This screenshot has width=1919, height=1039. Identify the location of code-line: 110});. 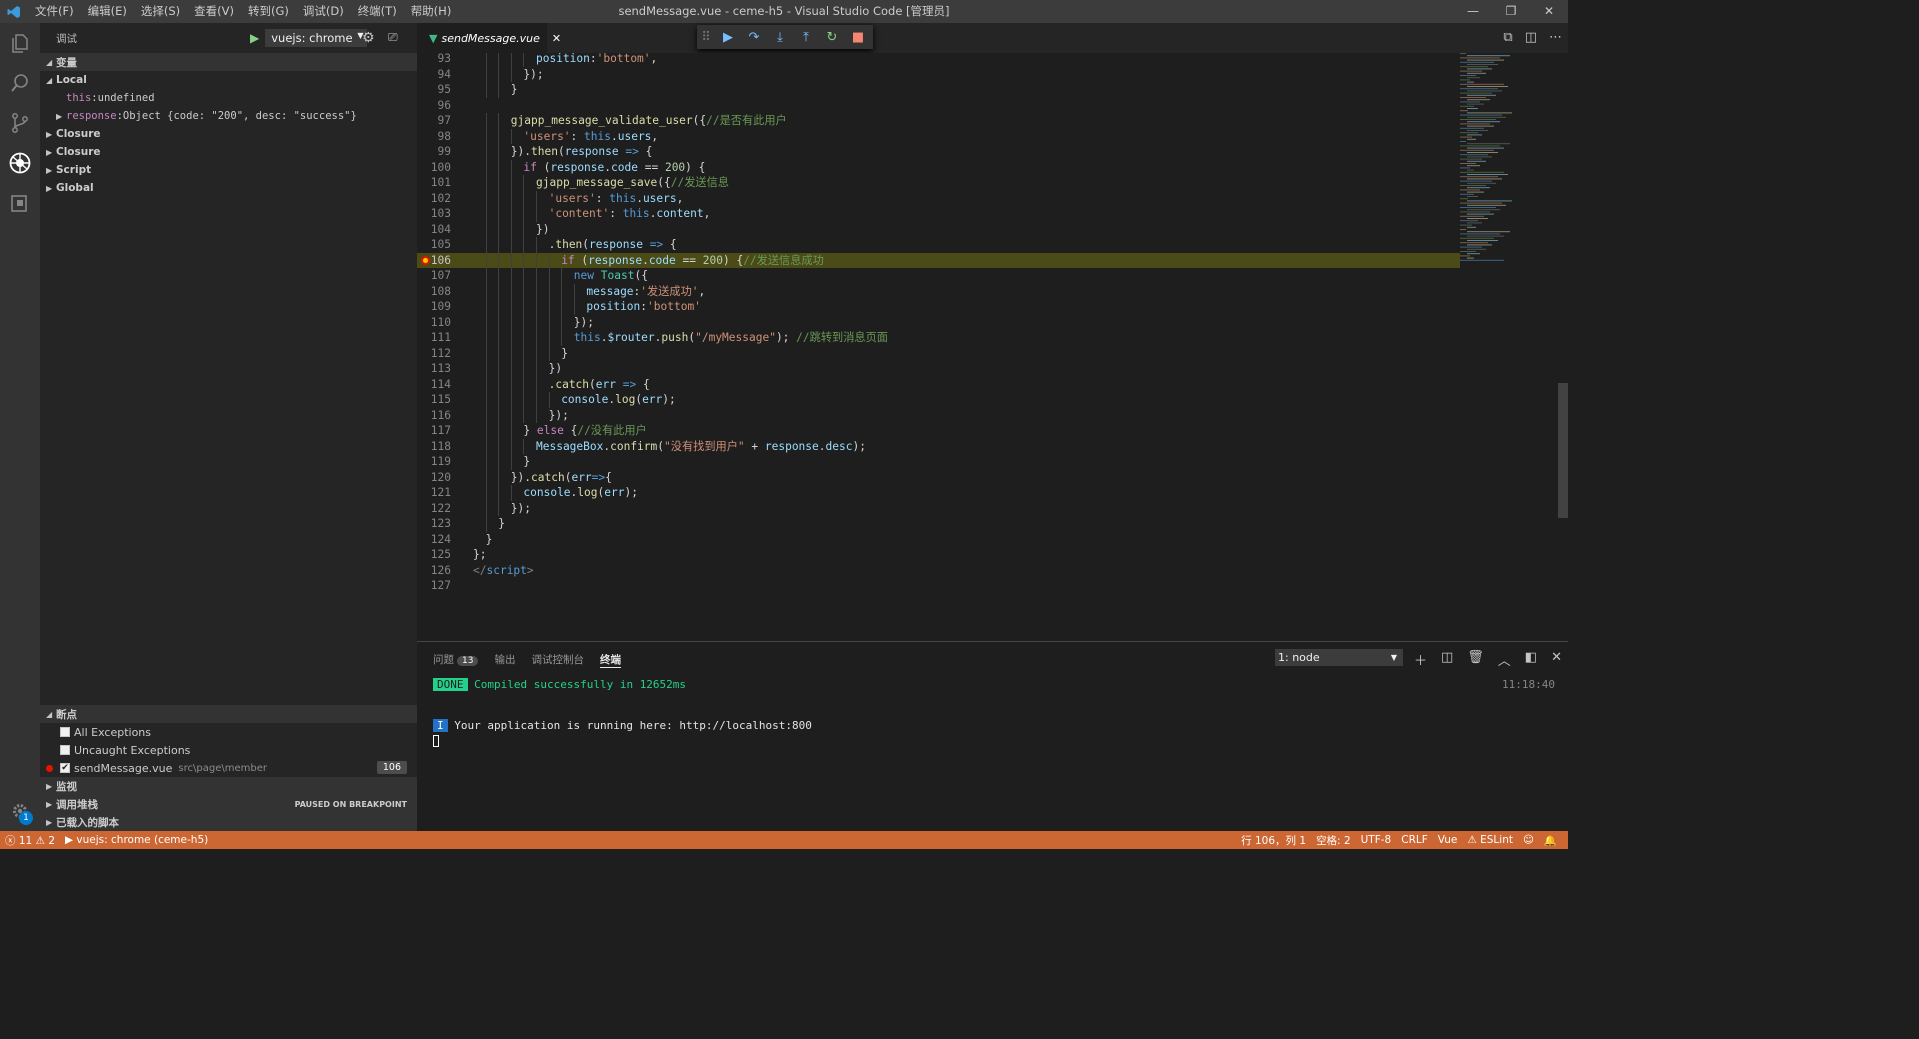
(938, 322).